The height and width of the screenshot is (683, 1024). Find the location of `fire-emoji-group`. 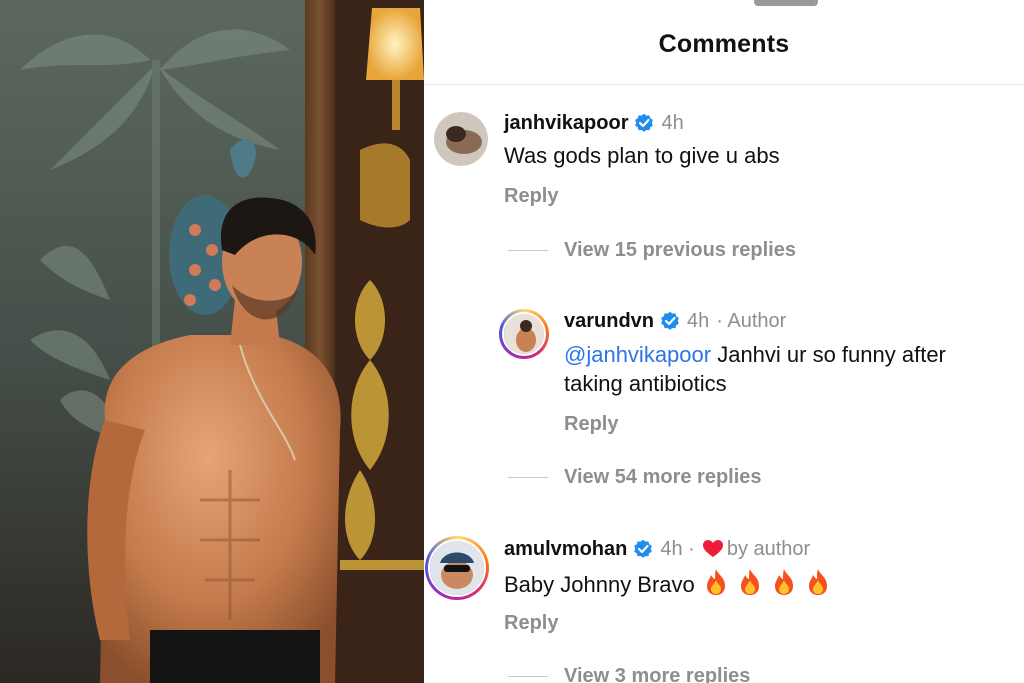

fire-emoji-group is located at coordinates (763, 583).